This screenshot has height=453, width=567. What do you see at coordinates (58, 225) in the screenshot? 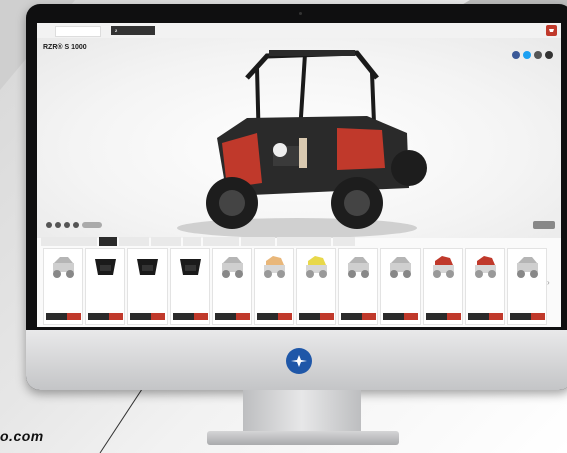
I see `rotate-right-icon` at bounding box center [58, 225].